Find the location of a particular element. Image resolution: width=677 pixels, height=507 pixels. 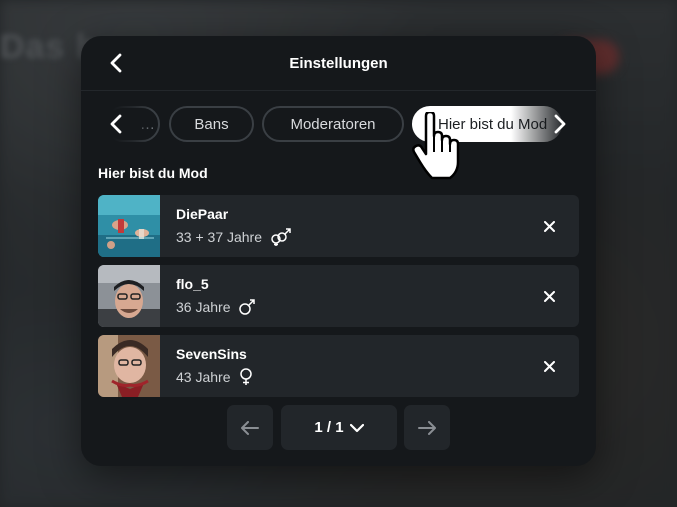

pagination: 1 / 1 is located at coordinates (339, 427).